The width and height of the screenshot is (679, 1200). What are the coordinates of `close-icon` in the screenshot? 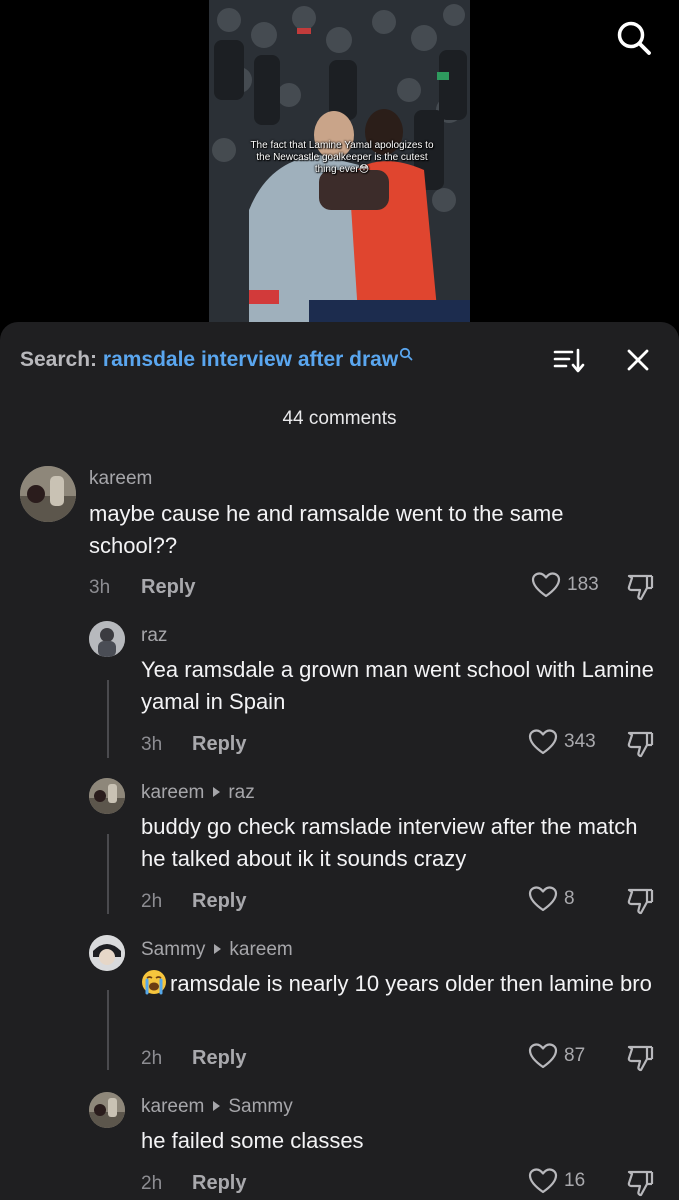 It's located at (638, 360).